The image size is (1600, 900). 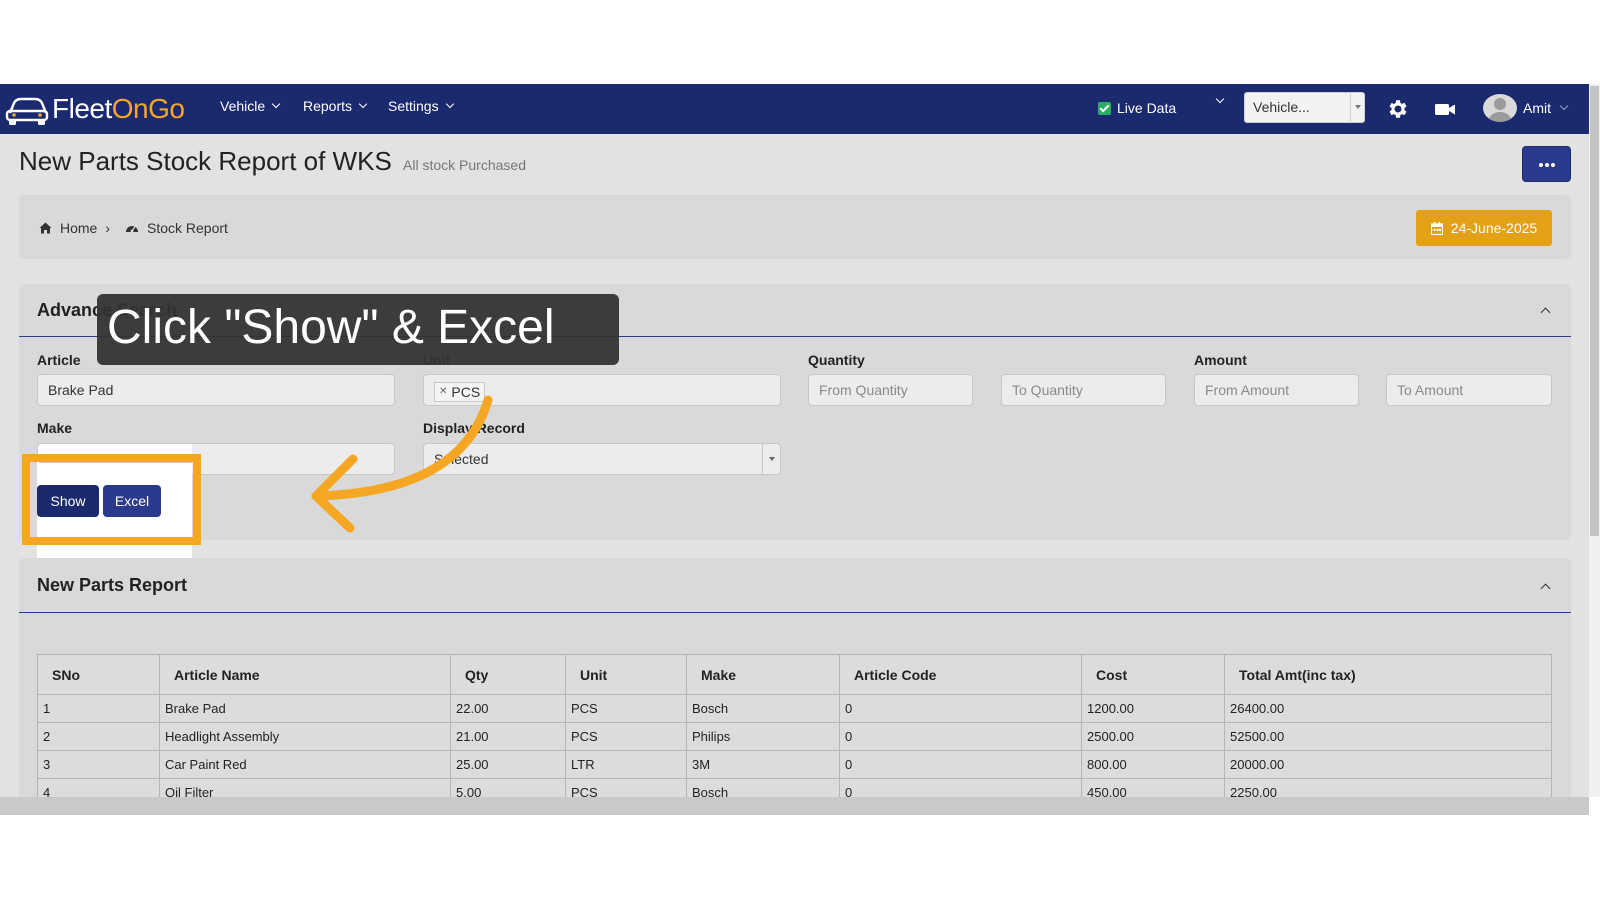 What do you see at coordinates (402, 464) in the screenshot?
I see `pointer-arrow-icon` at bounding box center [402, 464].